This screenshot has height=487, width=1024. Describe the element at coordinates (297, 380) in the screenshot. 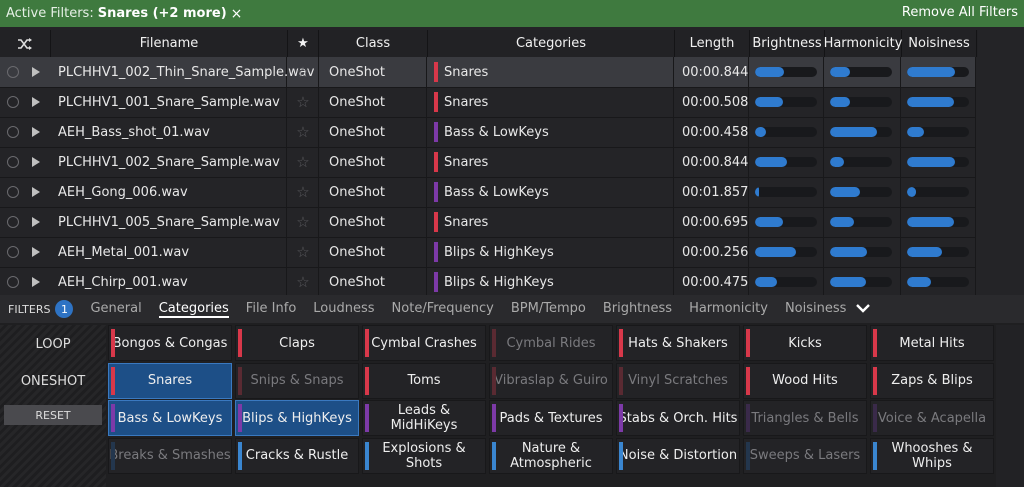

I see `category-button: Snips & Snaps` at that location.